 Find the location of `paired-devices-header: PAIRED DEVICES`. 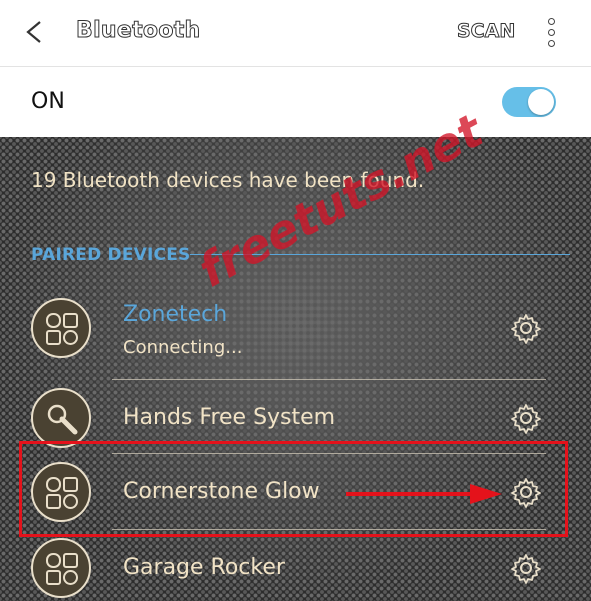

paired-devices-header: PAIRED DEVICES is located at coordinates (111, 255).